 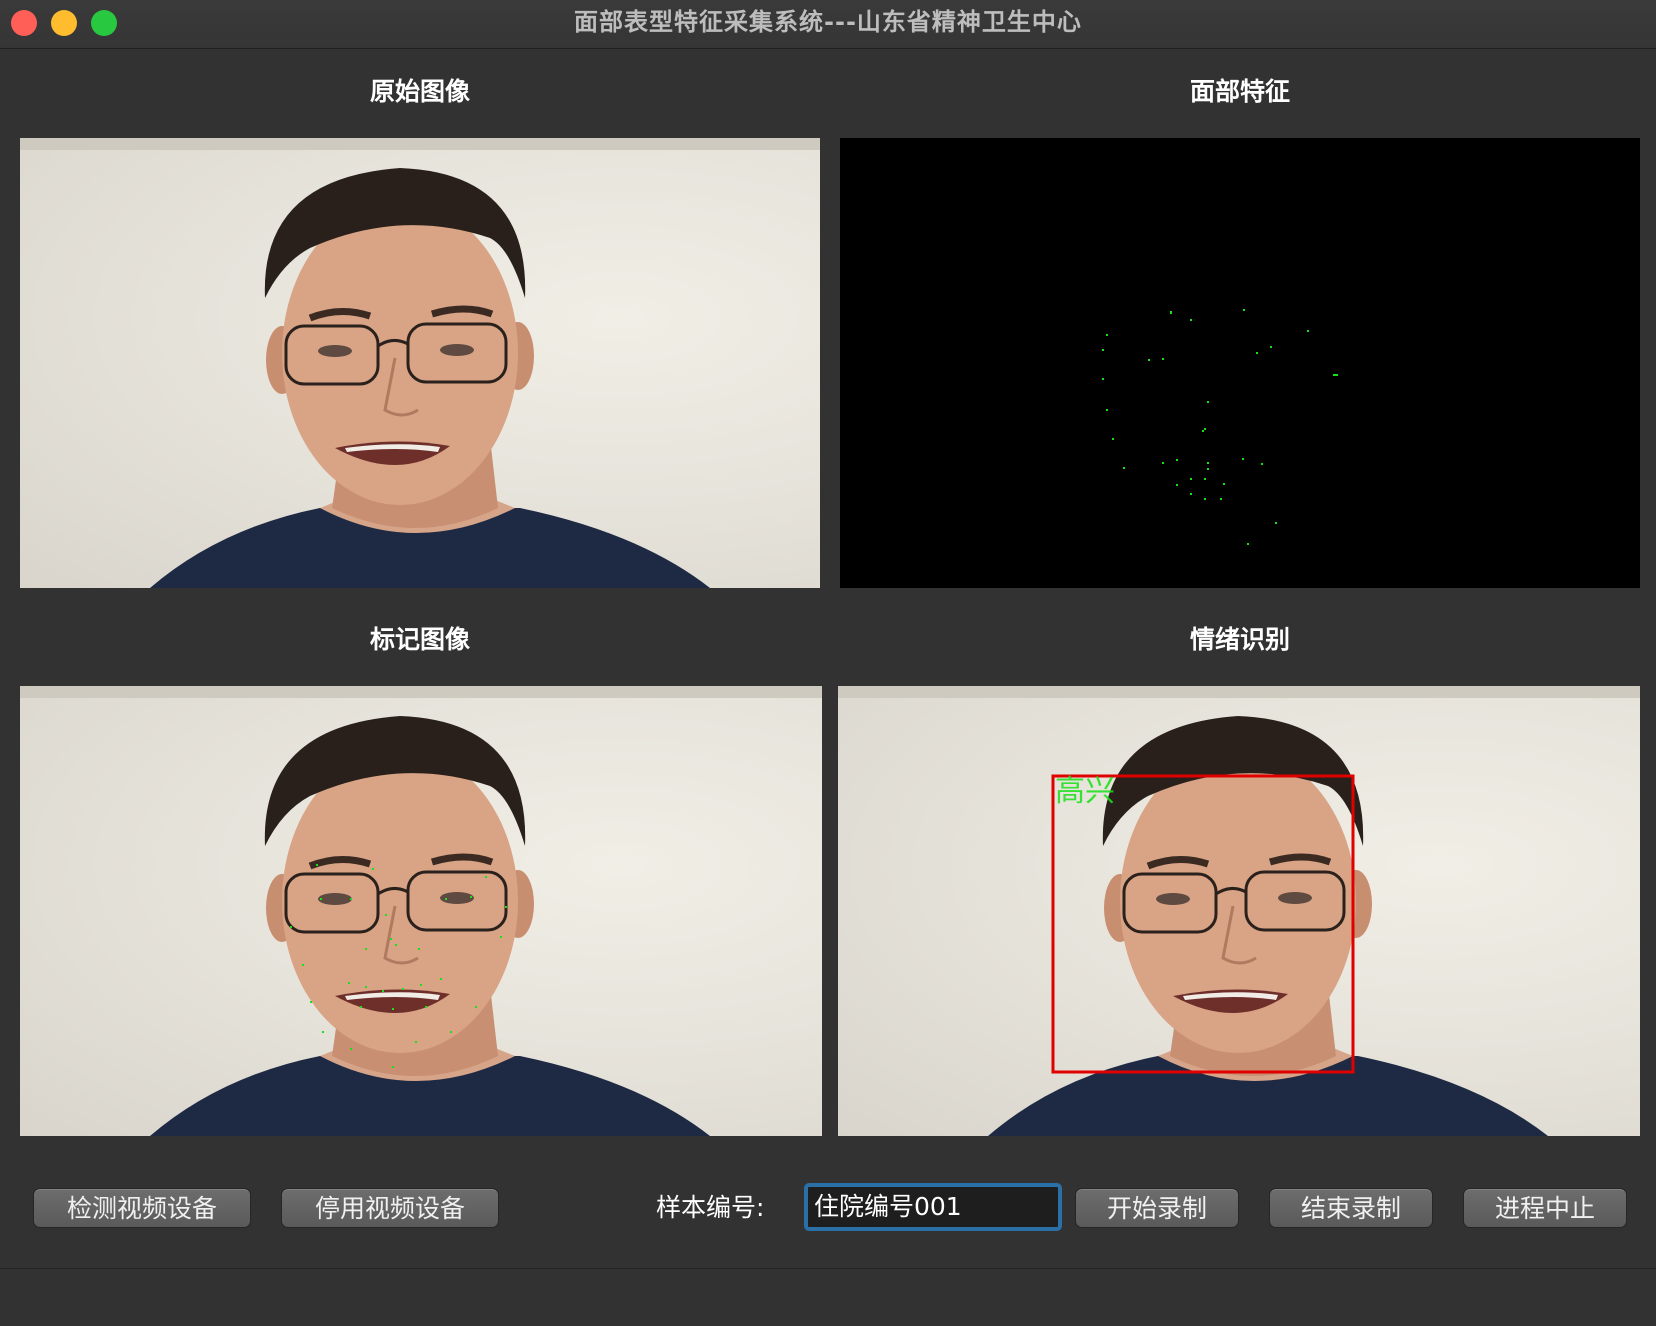 I want to click on emotion-label: 高兴, so click(x=1085, y=791).